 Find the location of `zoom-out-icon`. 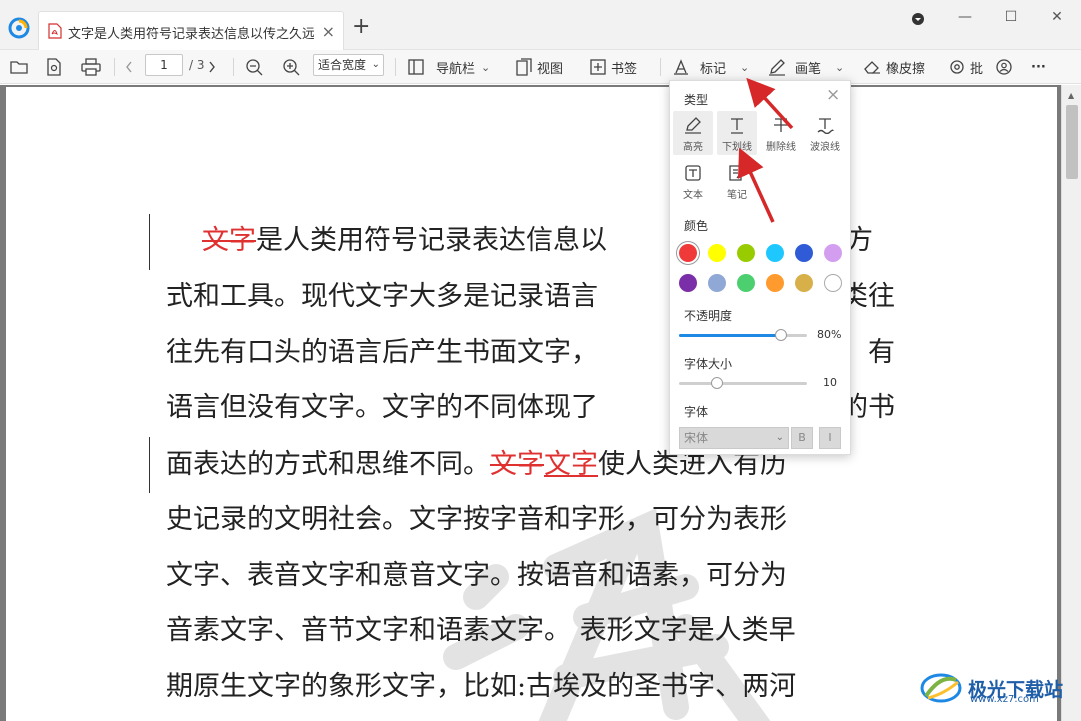

zoom-out-icon is located at coordinates (254, 67).